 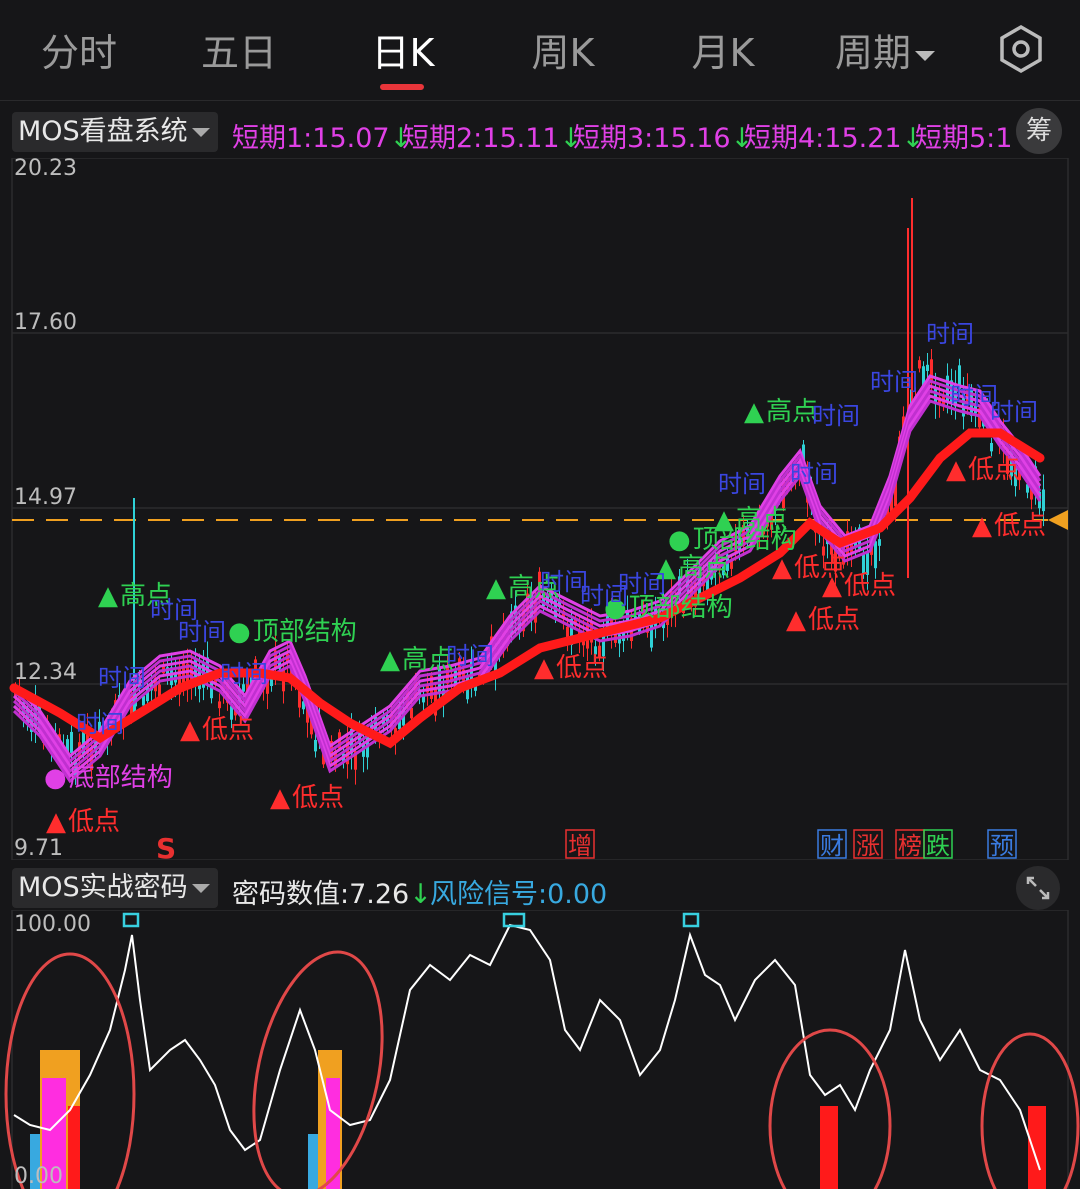 I want to click on price-axis-bottom: 9.71, so click(x=38, y=848).